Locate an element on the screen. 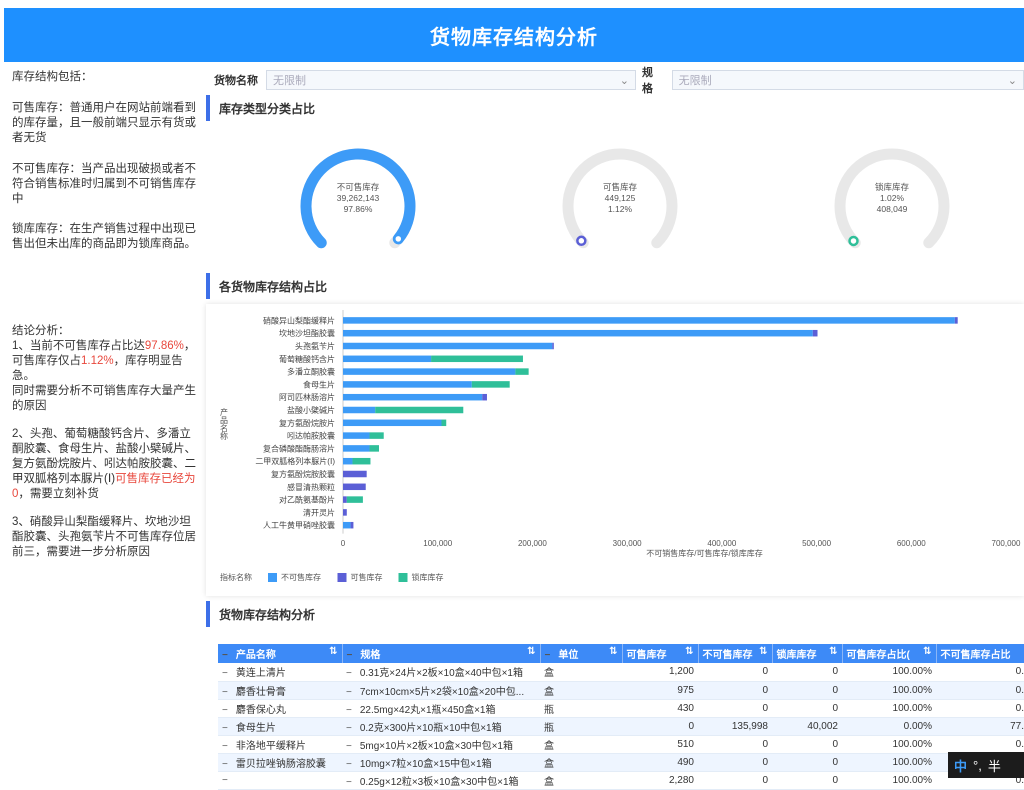 The width and height of the screenshot is (1024, 790). gauge-pct: 97.86% is located at coordinates (358, 209).